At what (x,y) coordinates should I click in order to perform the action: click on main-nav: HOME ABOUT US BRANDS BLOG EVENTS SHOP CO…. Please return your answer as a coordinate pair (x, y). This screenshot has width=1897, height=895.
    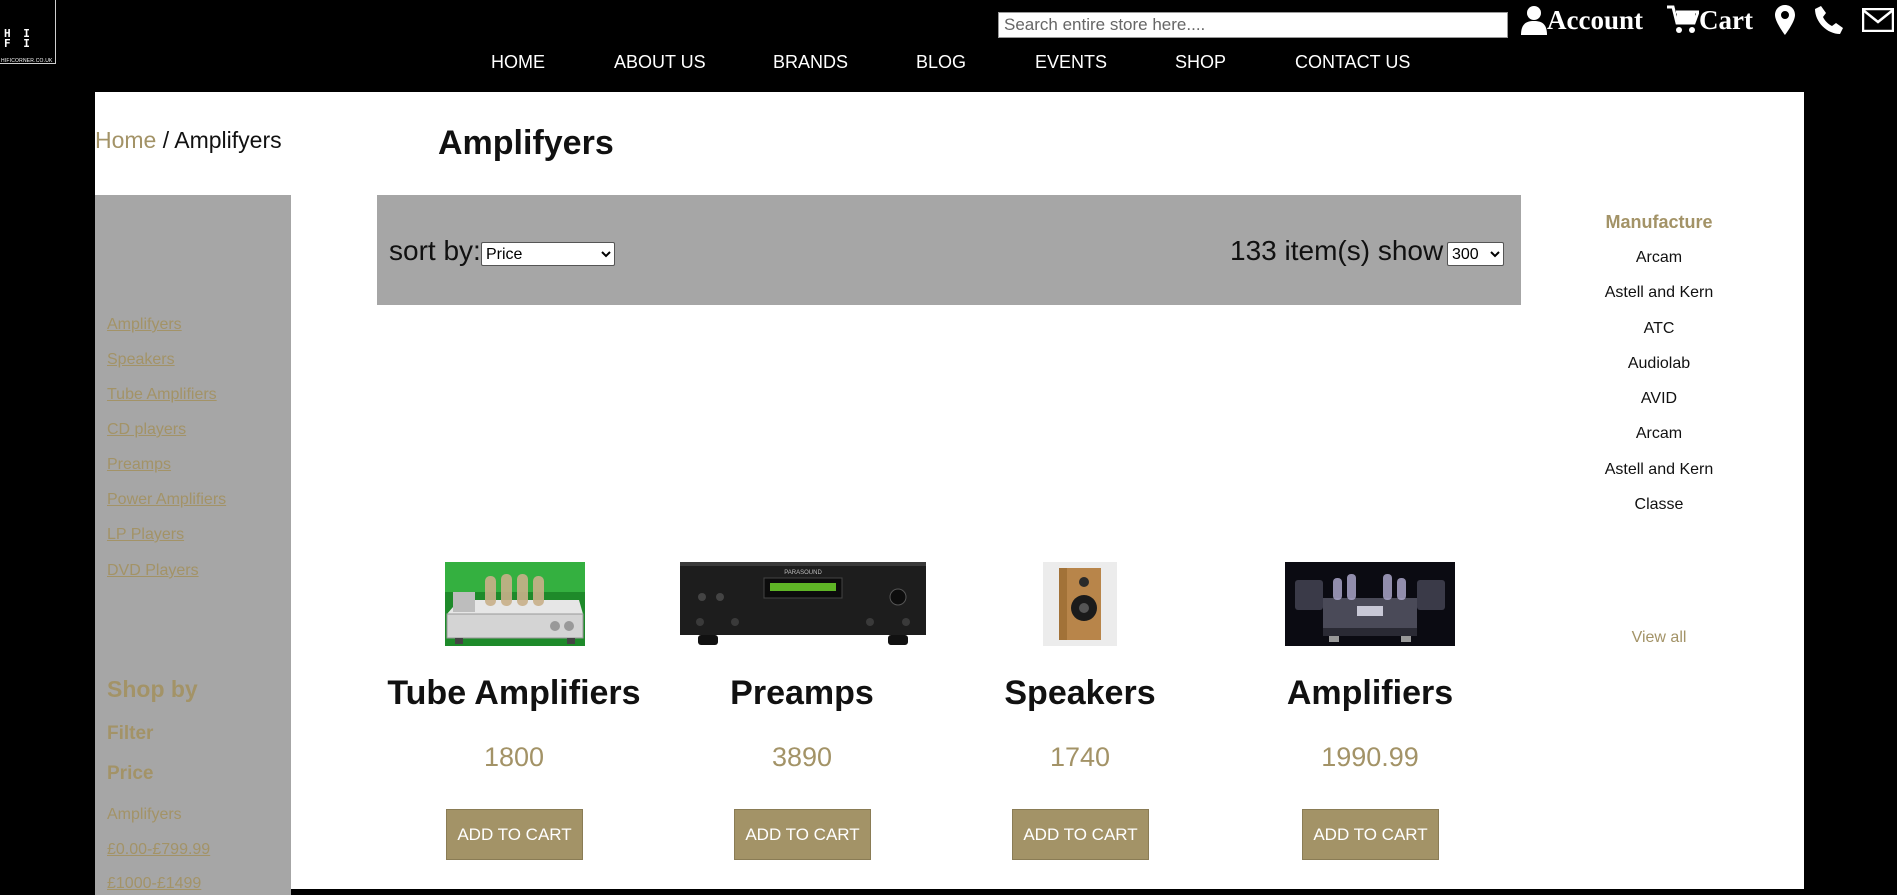
    Looking at the image, I should click on (948, 66).